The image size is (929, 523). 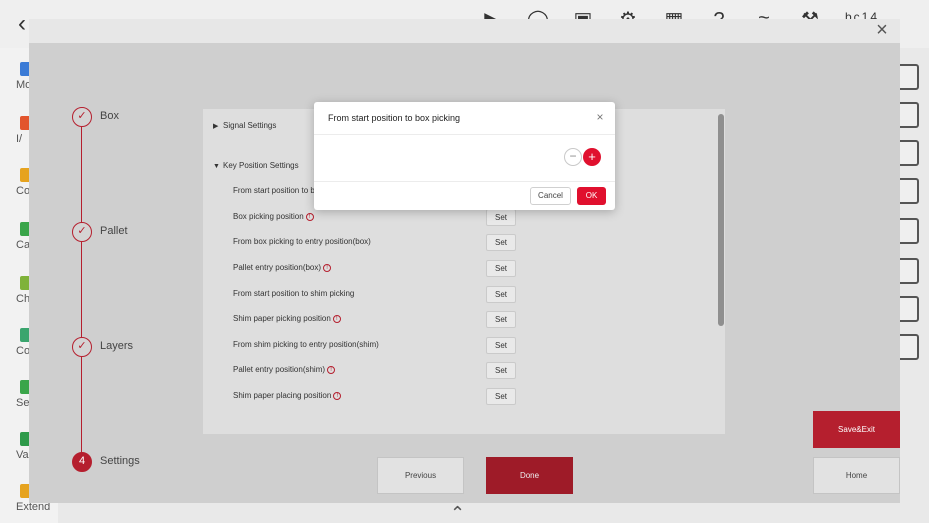 What do you see at coordinates (114, 231) in the screenshot?
I see `step-label: Pallet` at bounding box center [114, 231].